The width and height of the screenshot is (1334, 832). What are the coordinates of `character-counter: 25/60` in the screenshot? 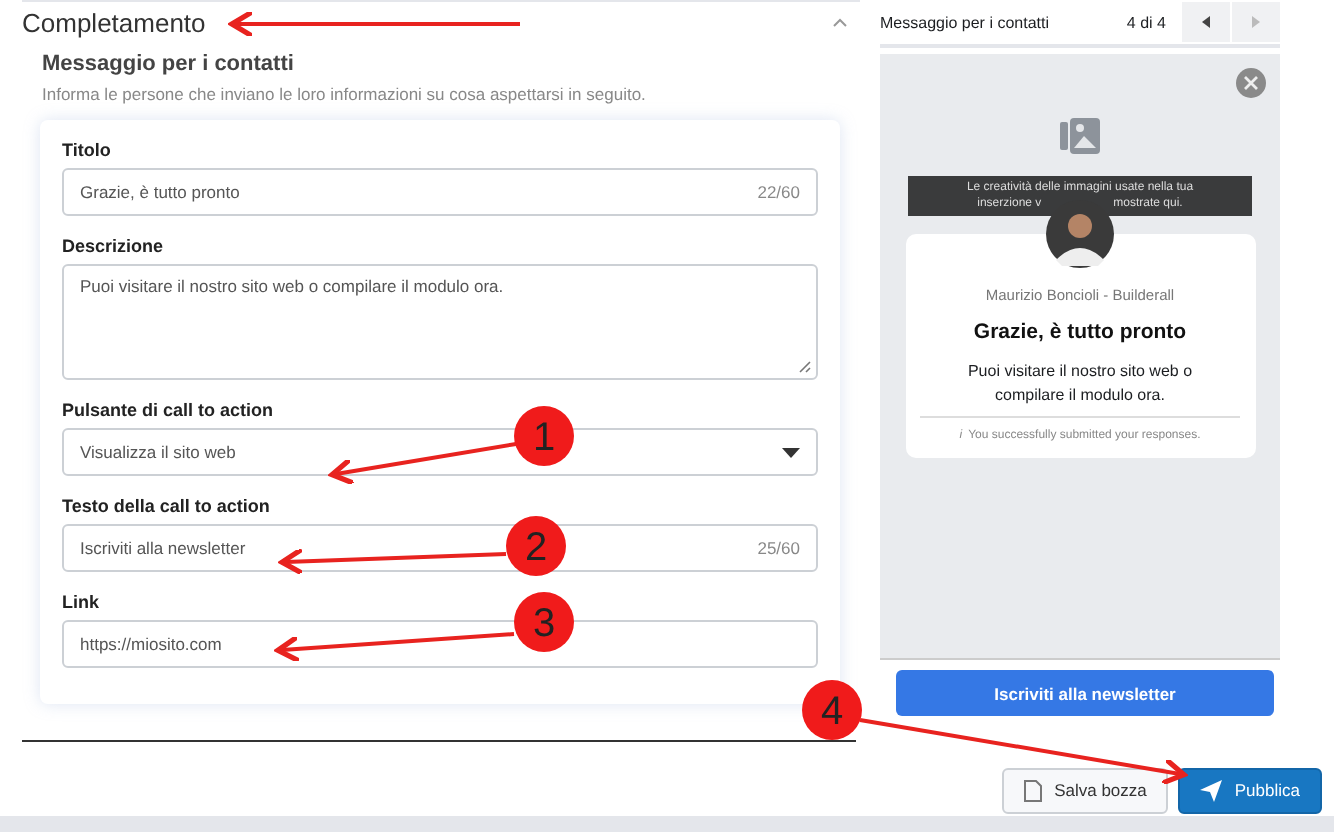 It's located at (778, 548).